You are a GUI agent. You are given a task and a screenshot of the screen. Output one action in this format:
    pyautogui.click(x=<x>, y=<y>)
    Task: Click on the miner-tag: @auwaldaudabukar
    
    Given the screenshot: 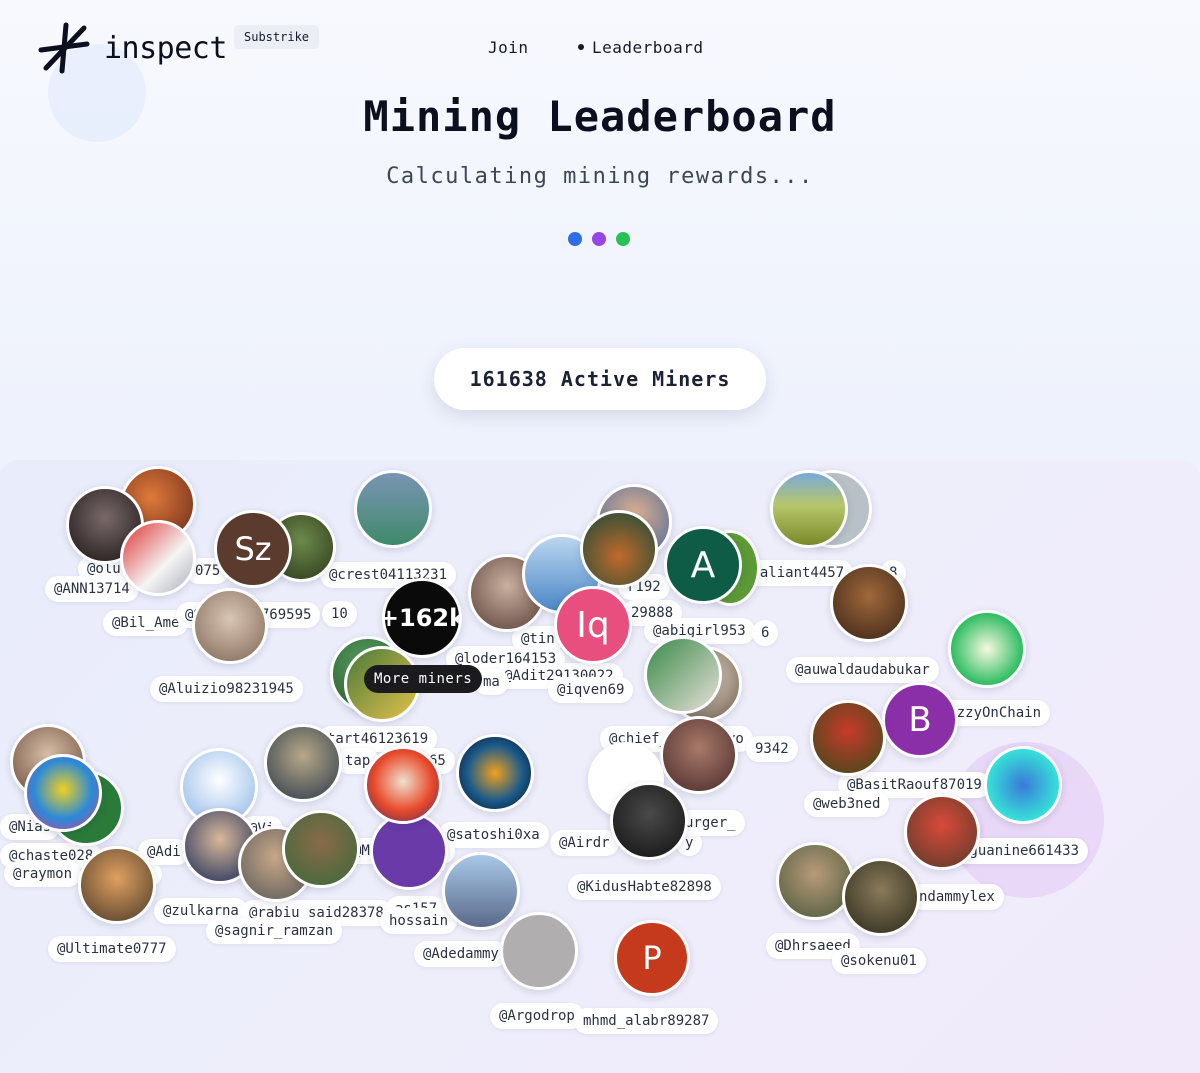 What is the action you would take?
    pyautogui.click(x=862, y=670)
    